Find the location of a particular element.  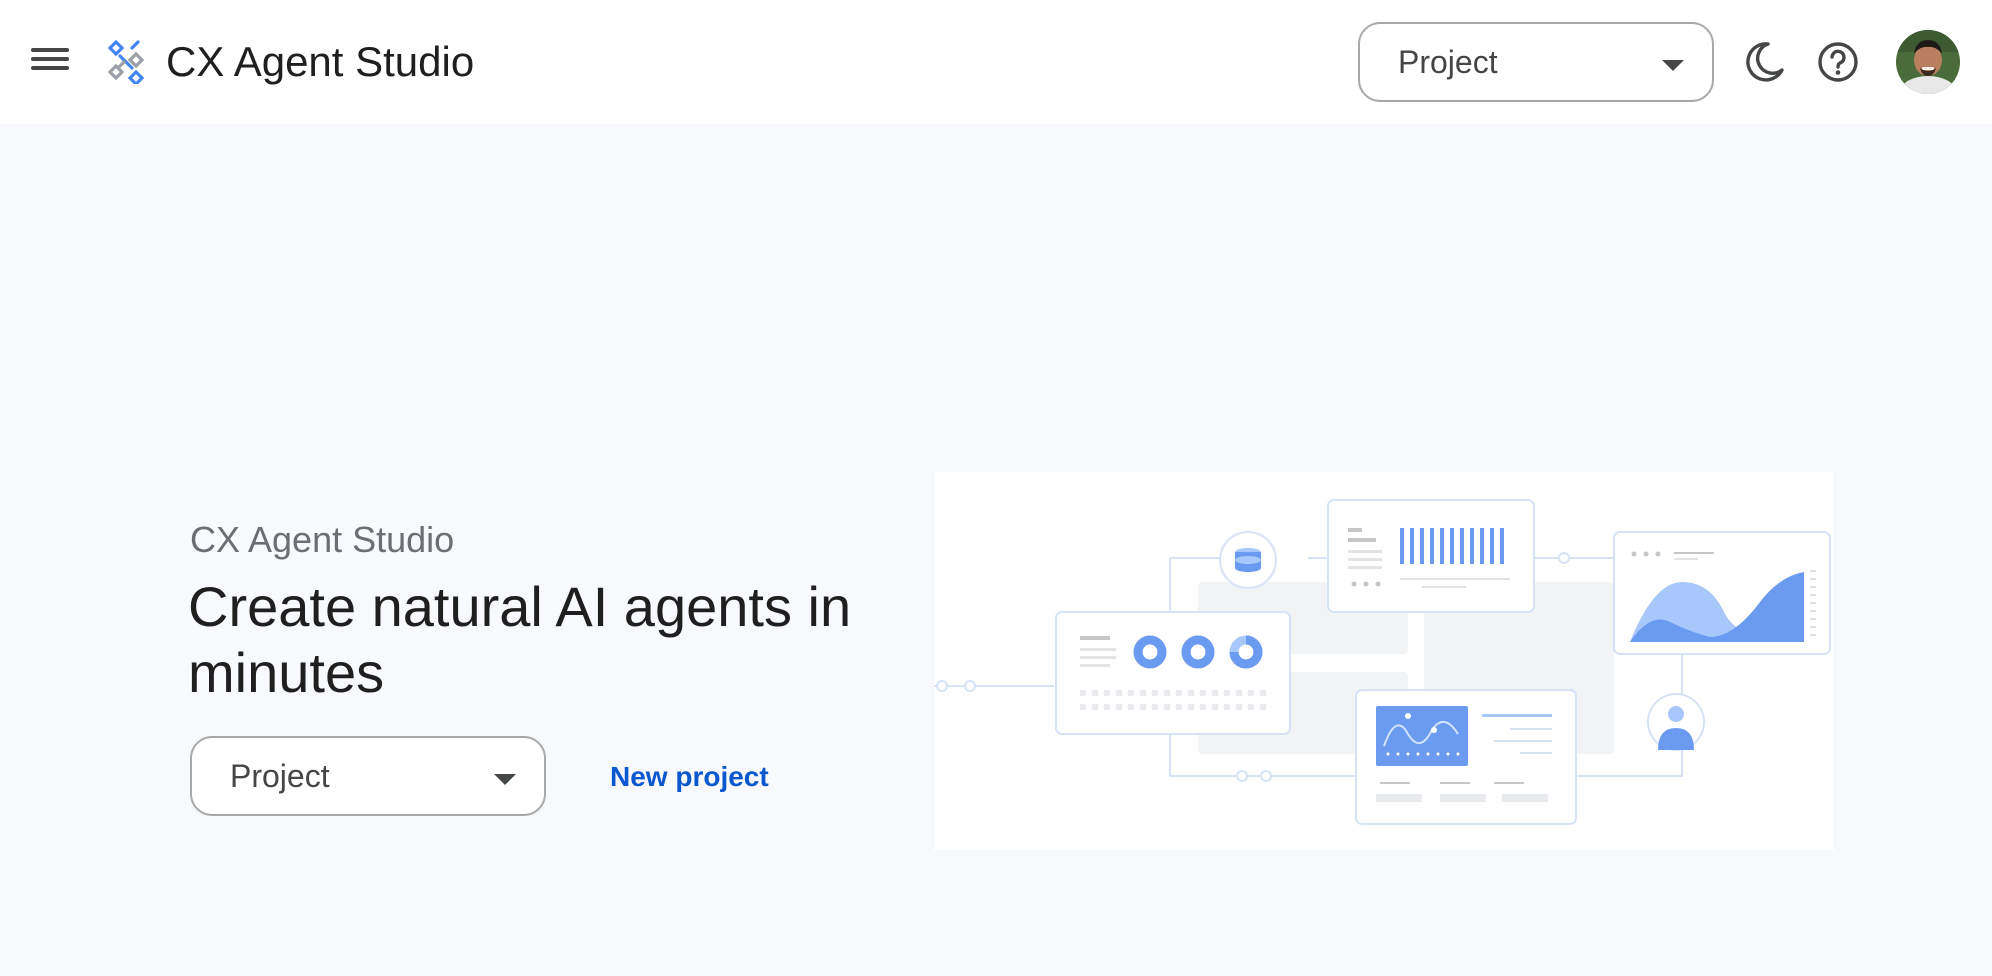

project-select-label: Project is located at coordinates (1448, 62).